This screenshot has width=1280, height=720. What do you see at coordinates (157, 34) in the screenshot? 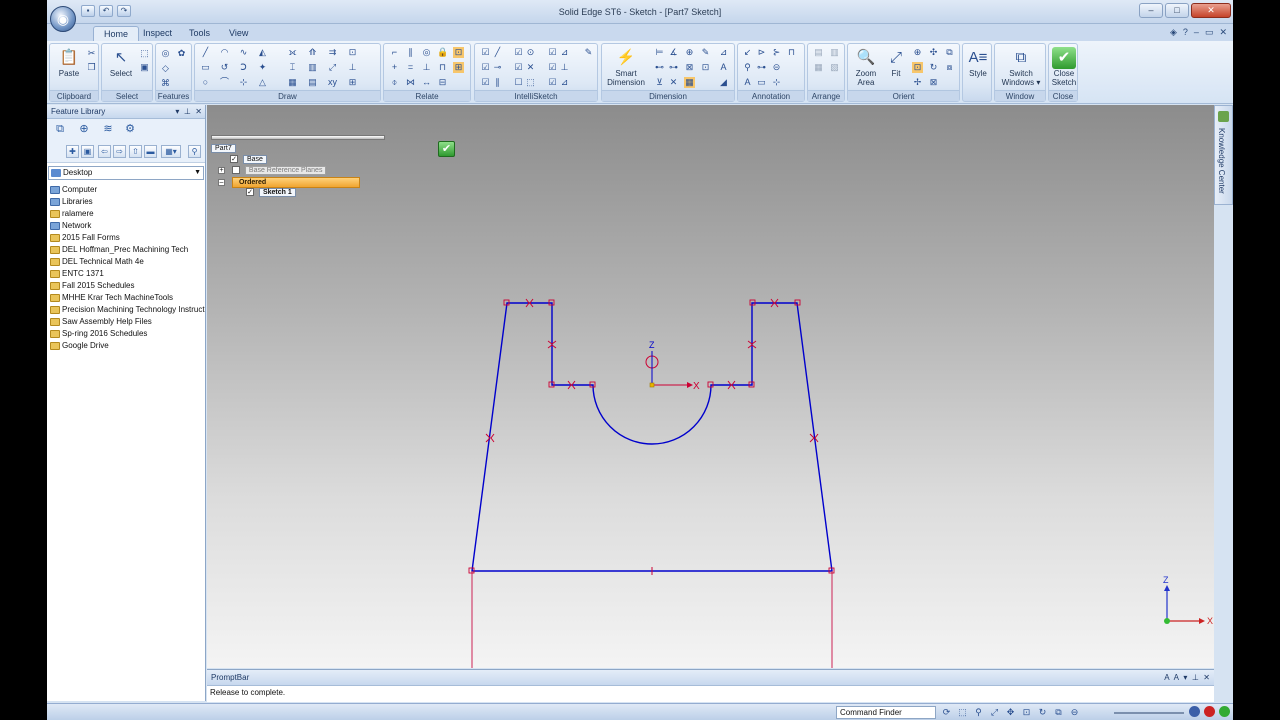
I see `tab-inspect: Inspect` at bounding box center [157, 34].